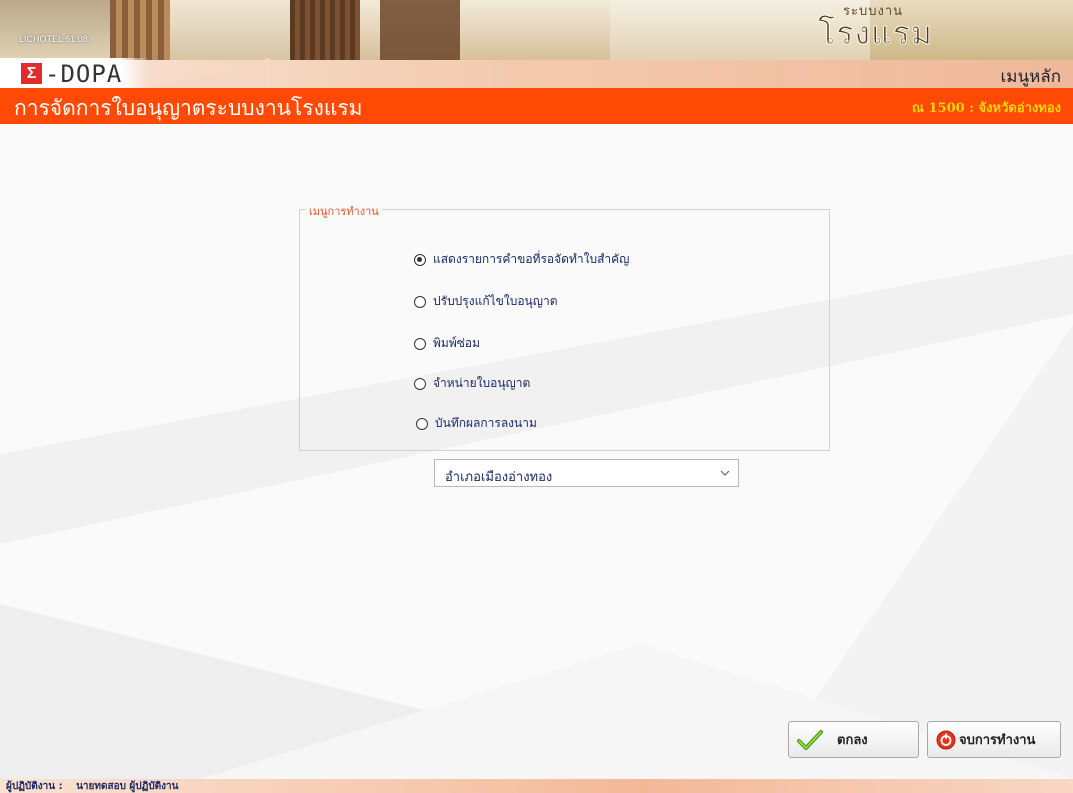  Describe the element at coordinates (344, 211) in the screenshot. I see `menu-legend: เมนูการทำงาน` at that location.